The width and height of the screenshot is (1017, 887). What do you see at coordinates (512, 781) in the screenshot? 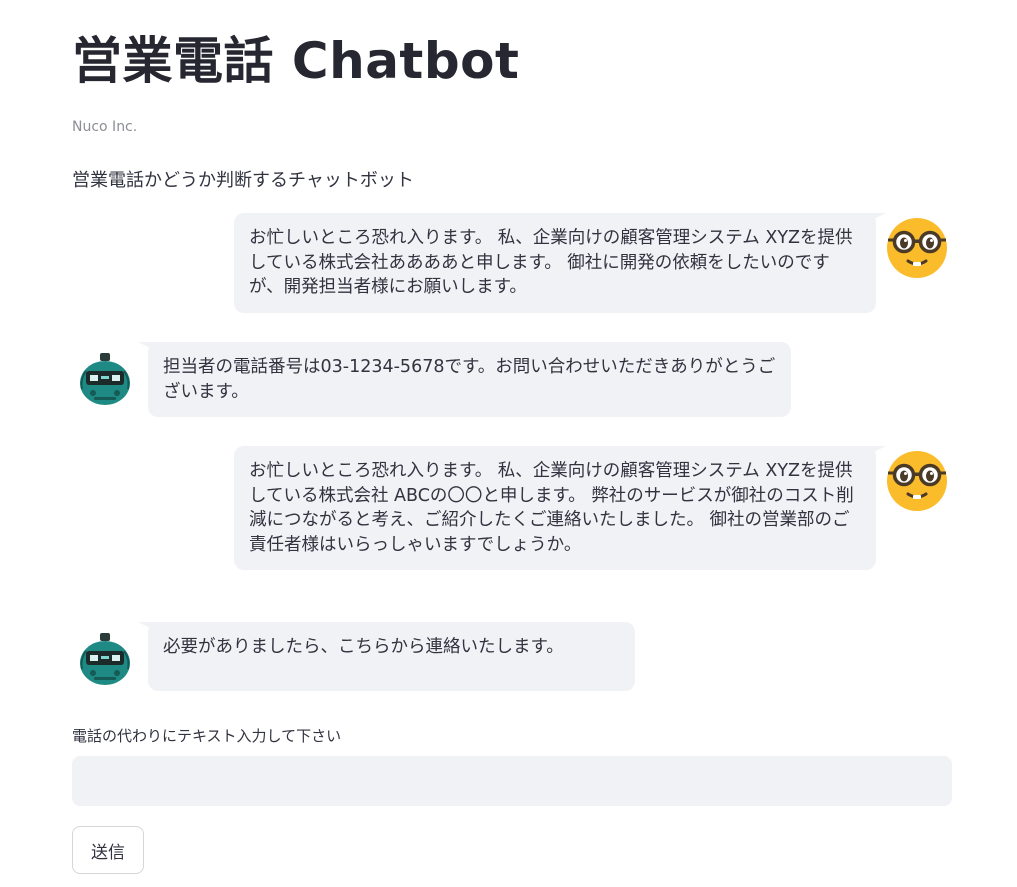
I see `message-input` at bounding box center [512, 781].